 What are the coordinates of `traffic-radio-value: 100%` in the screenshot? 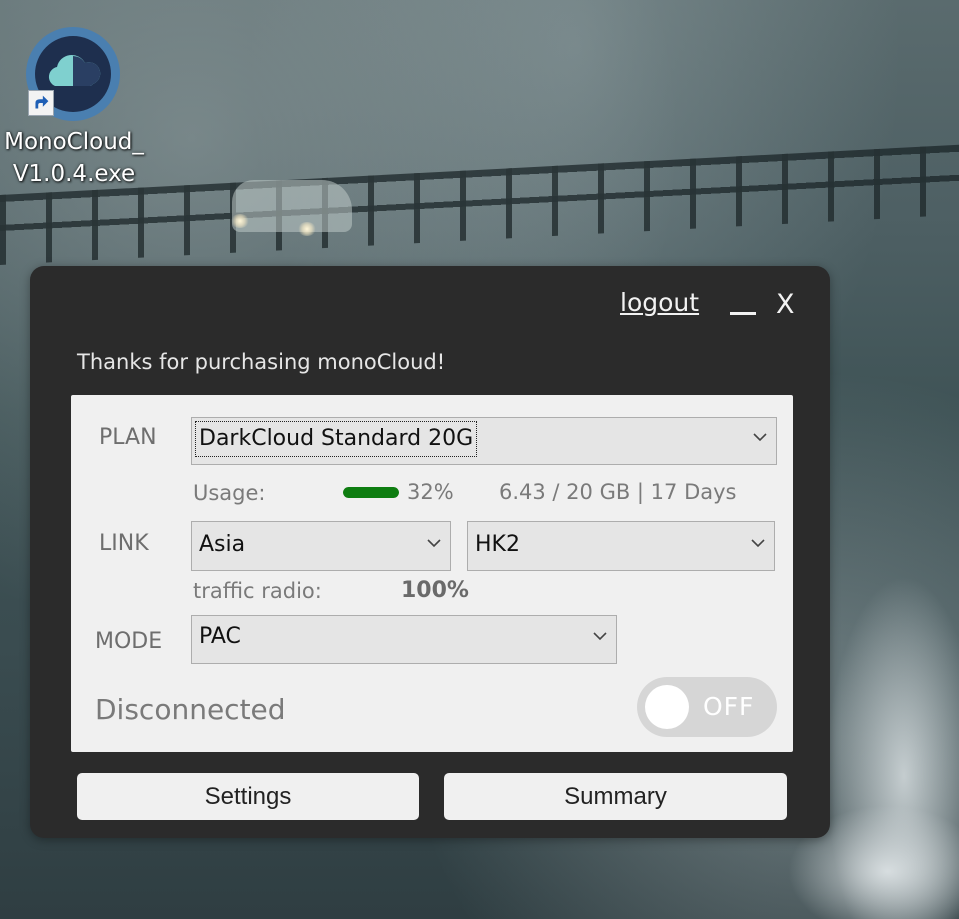 It's located at (435, 590).